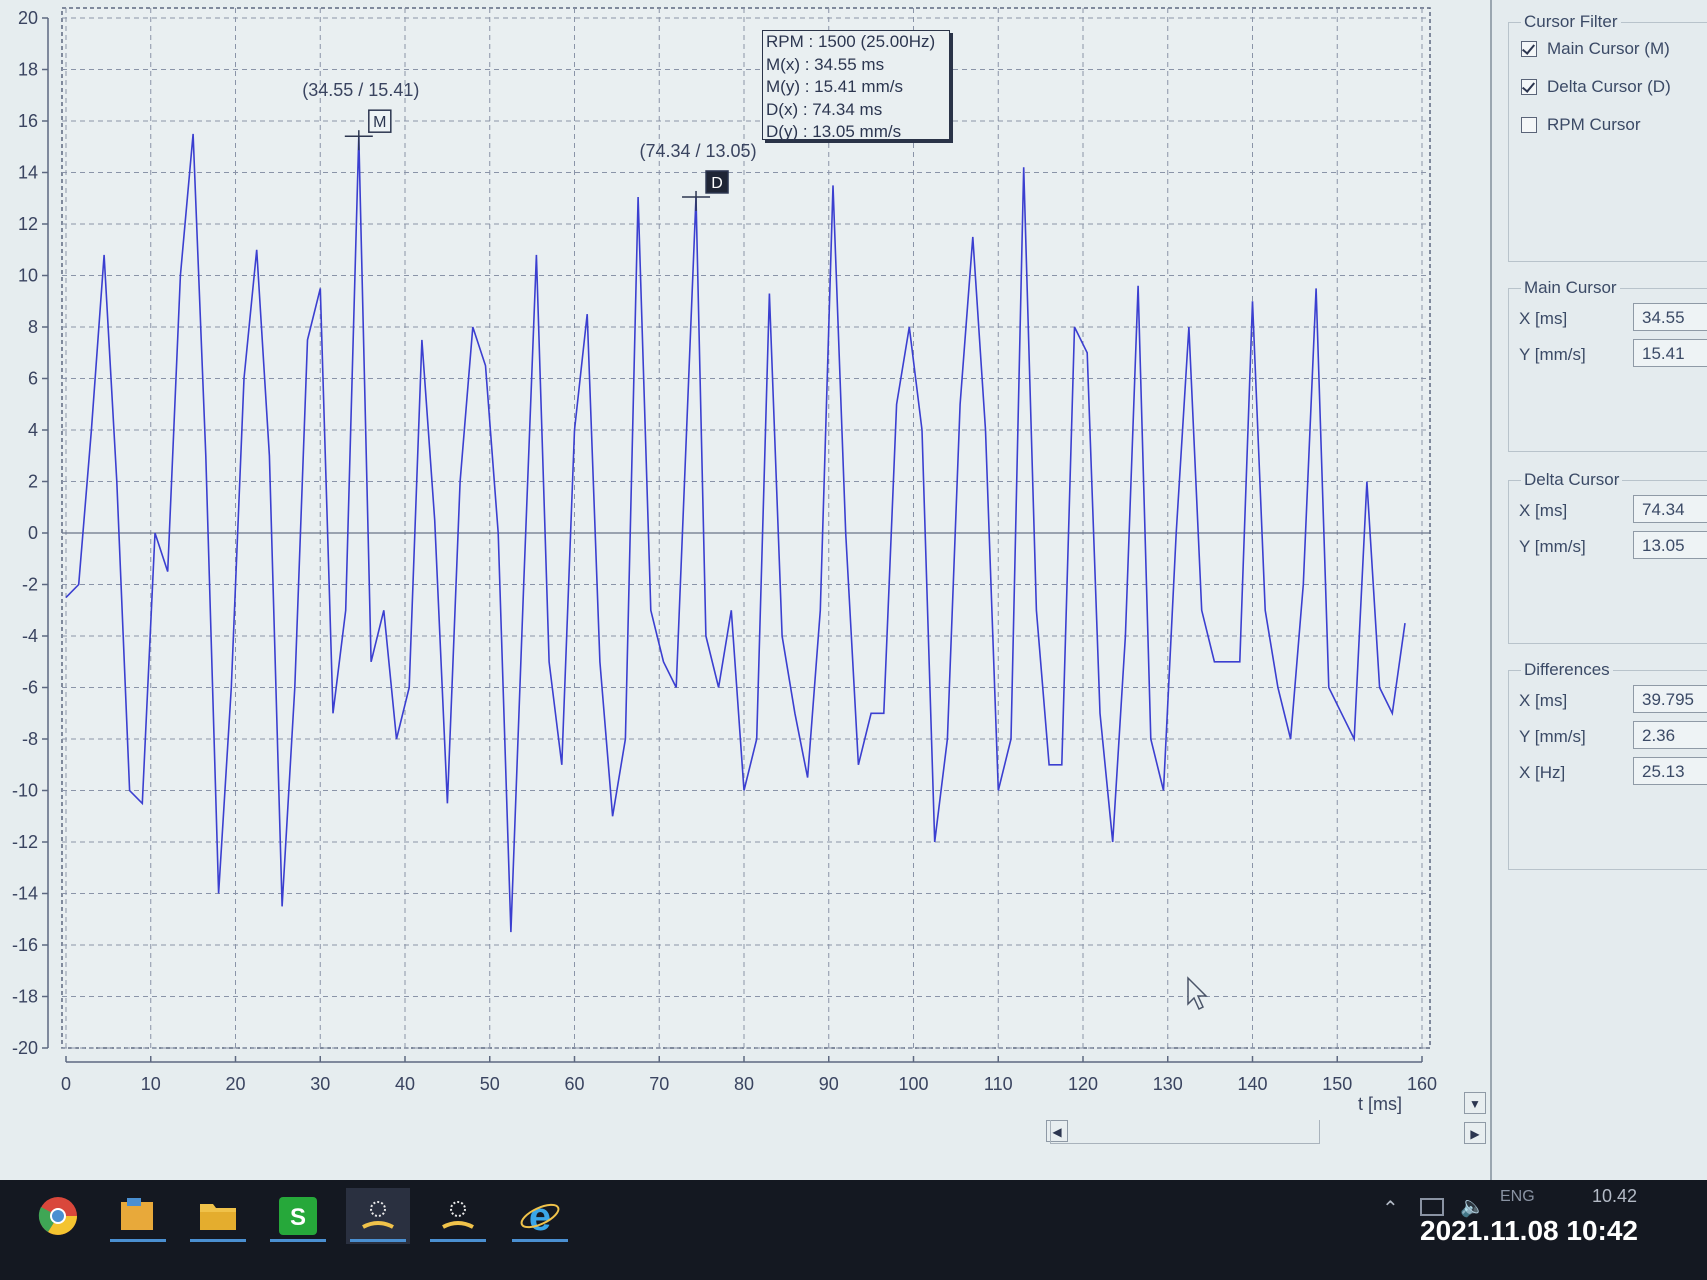 This screenshot has height=1280, width=1707. Describe the element at coordinates (1567, 670) in the screenshot. I see `differences-title: Differences` at that location.